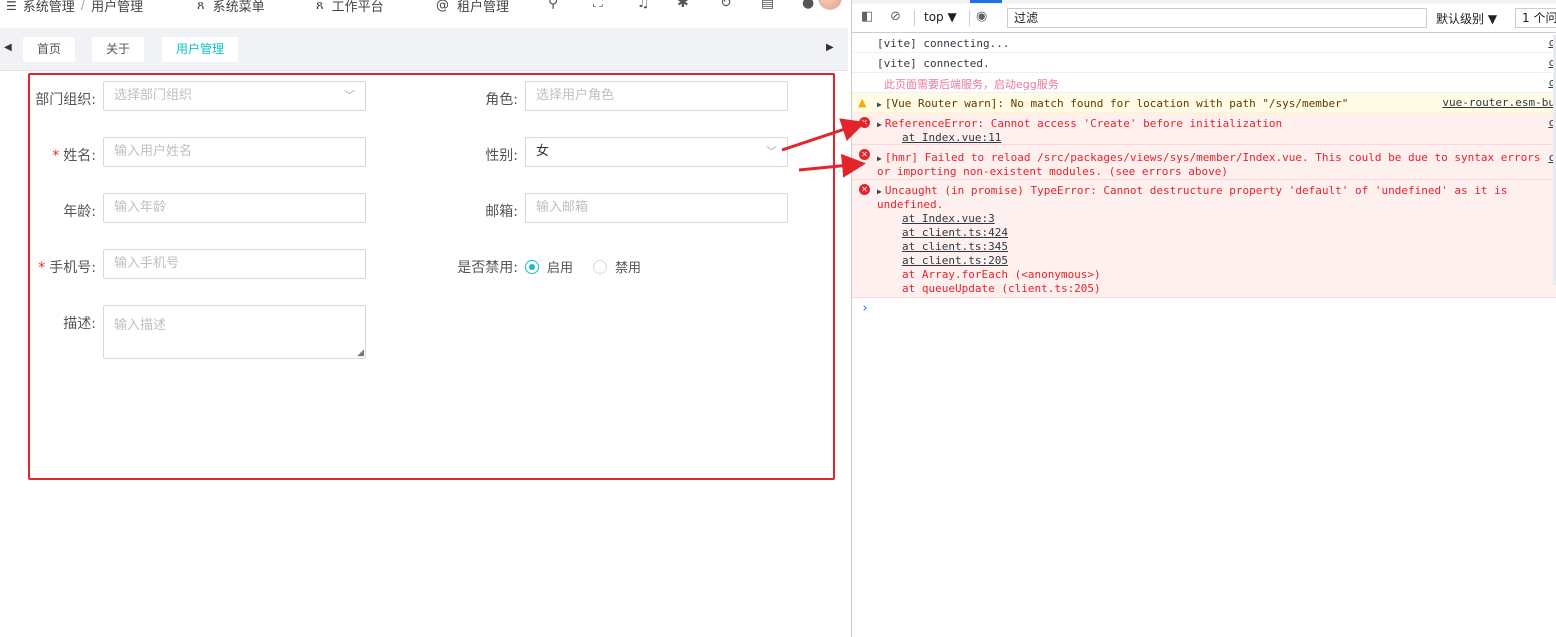  I want to click on nav-workbench: ጸ 工作平台, so click(350, 7).